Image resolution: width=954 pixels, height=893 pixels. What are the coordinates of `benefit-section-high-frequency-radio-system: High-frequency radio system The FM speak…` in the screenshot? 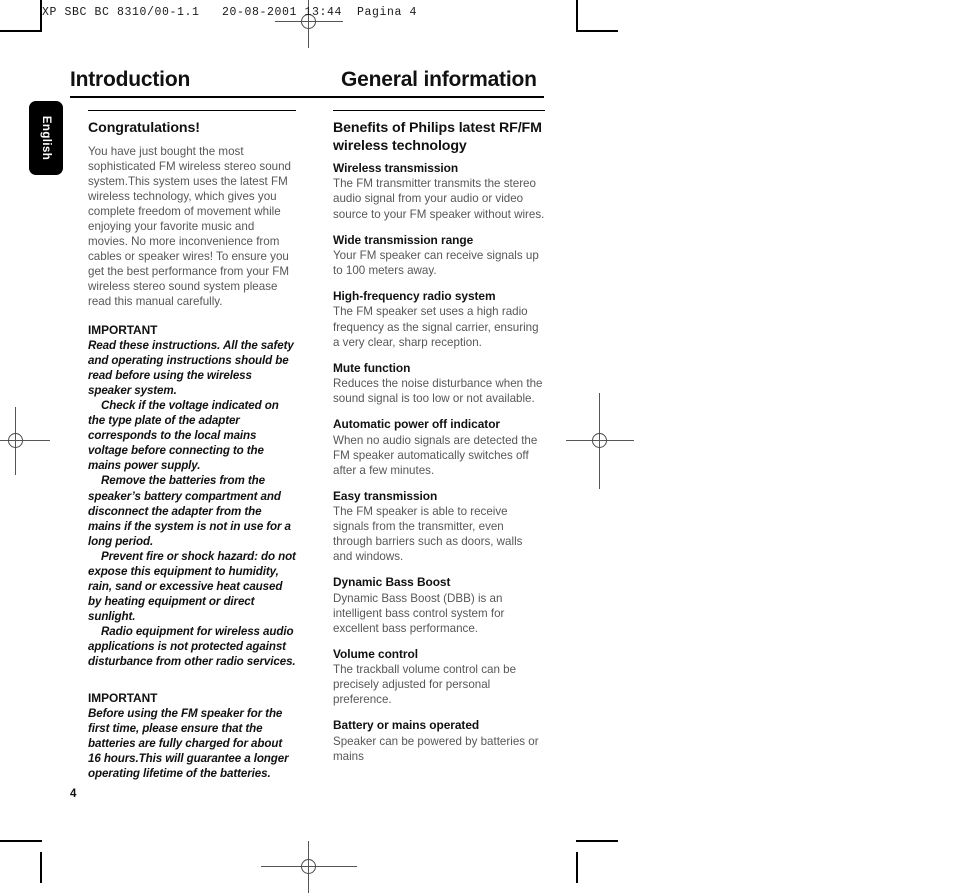 It's located at (439, 319).